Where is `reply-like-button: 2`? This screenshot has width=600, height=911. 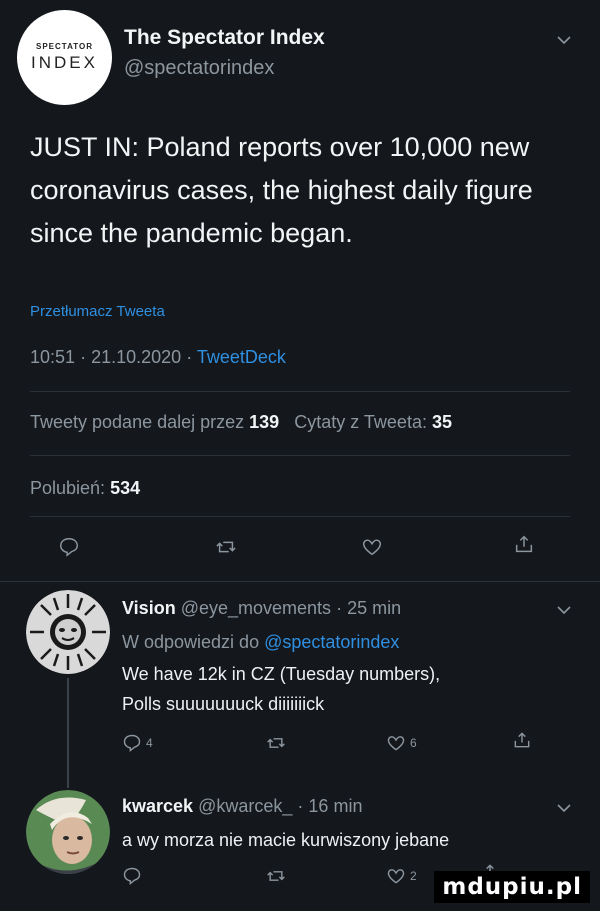
reply-like-button: 2 is located at coordinates (401, 876).